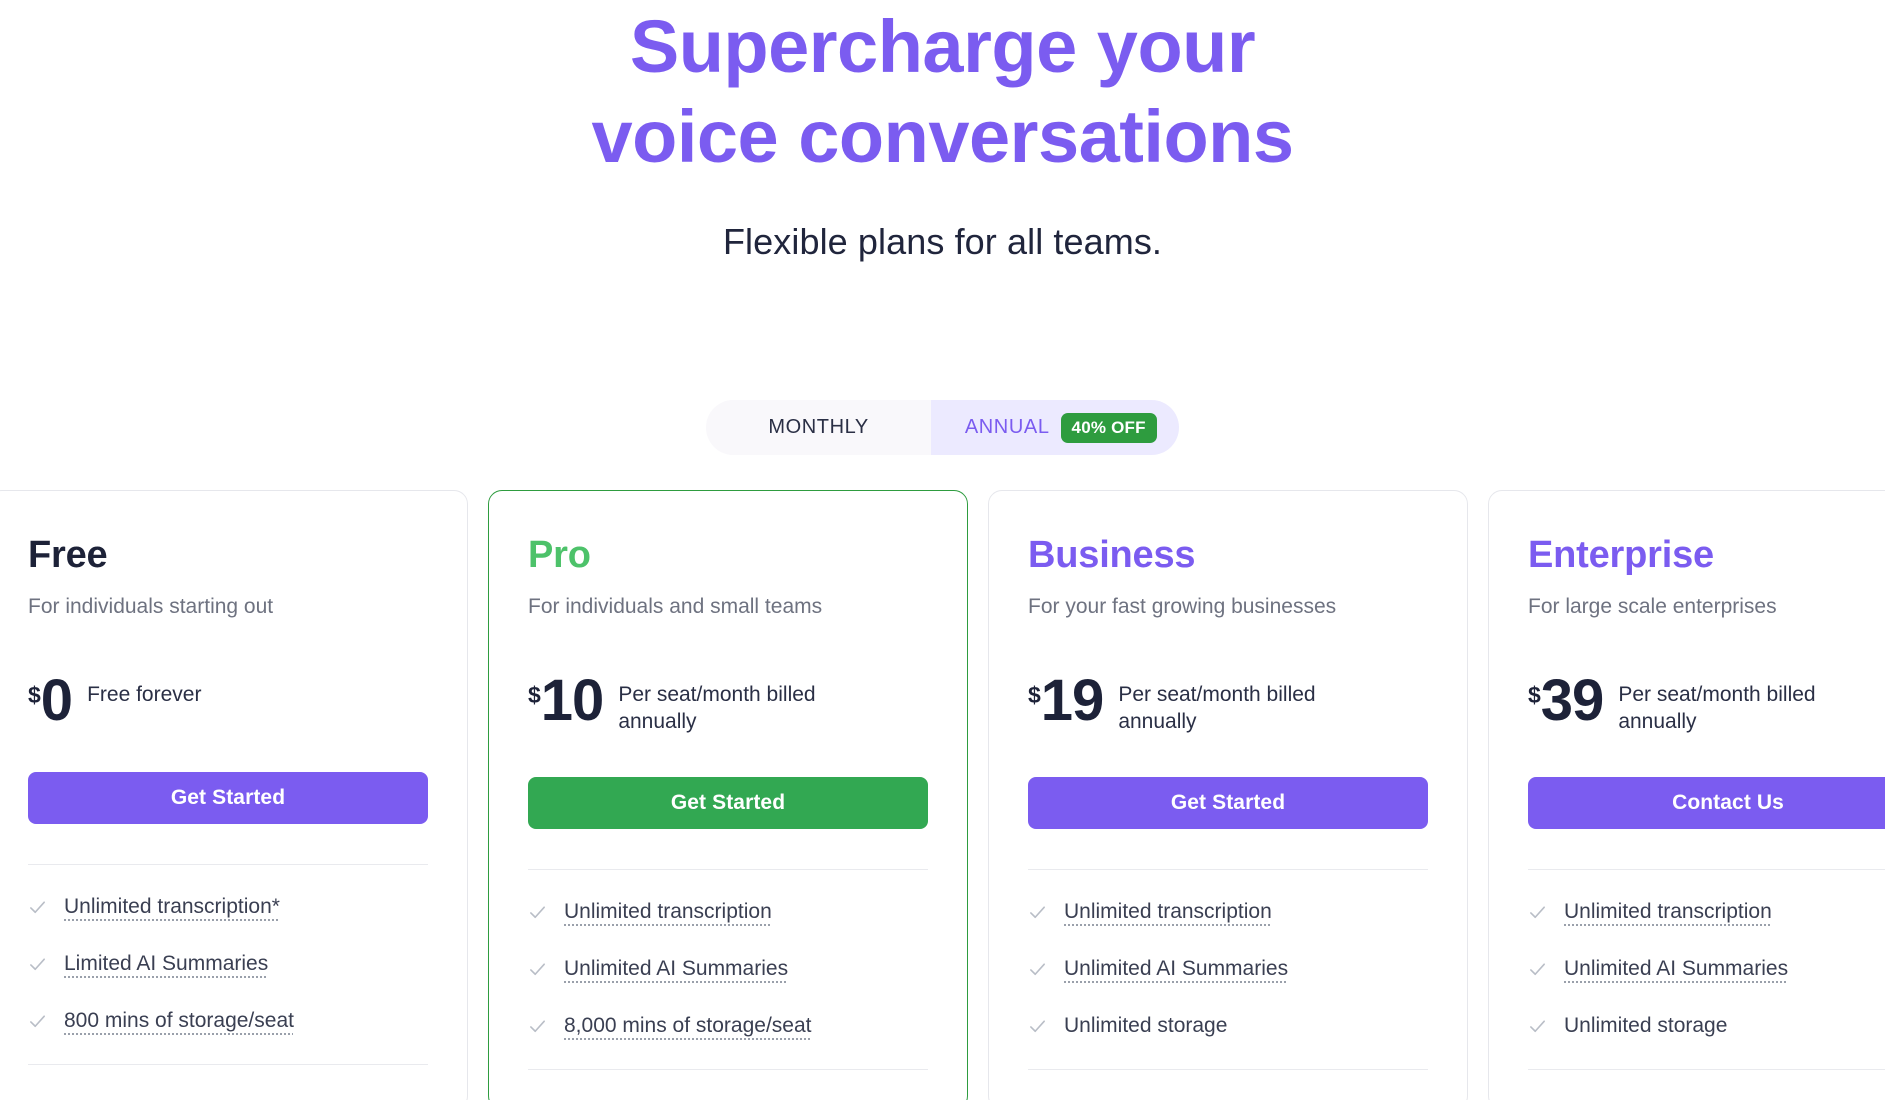 The width and height of the screenshot is (1885, 1100). Describe the element at coordinates (572, 700) in the screenshot. I see `price-amount: 10` at that location.